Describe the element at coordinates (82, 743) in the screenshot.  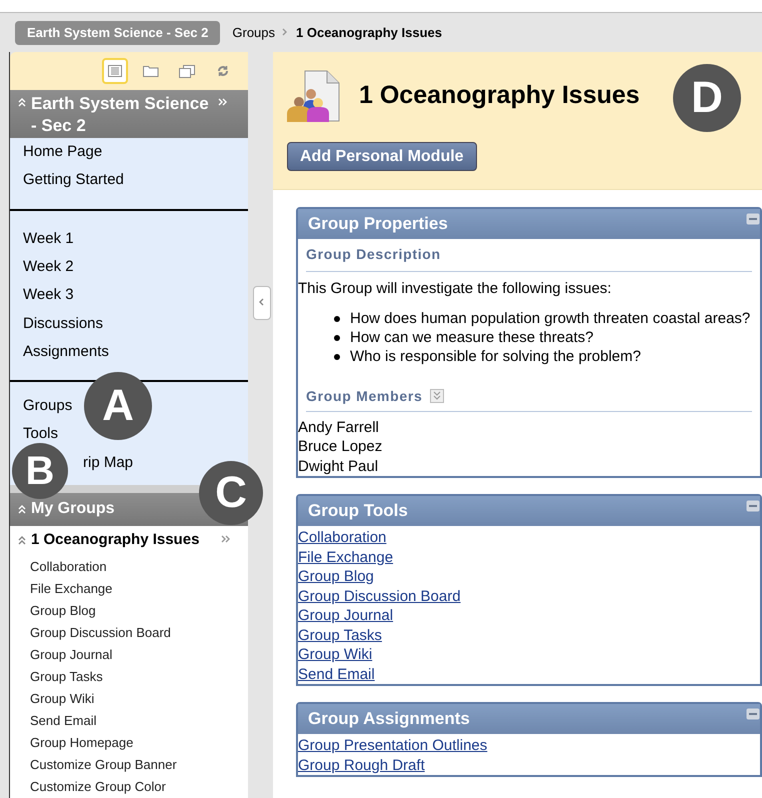
I see `group-menu-item: Group Homepage` at that location.